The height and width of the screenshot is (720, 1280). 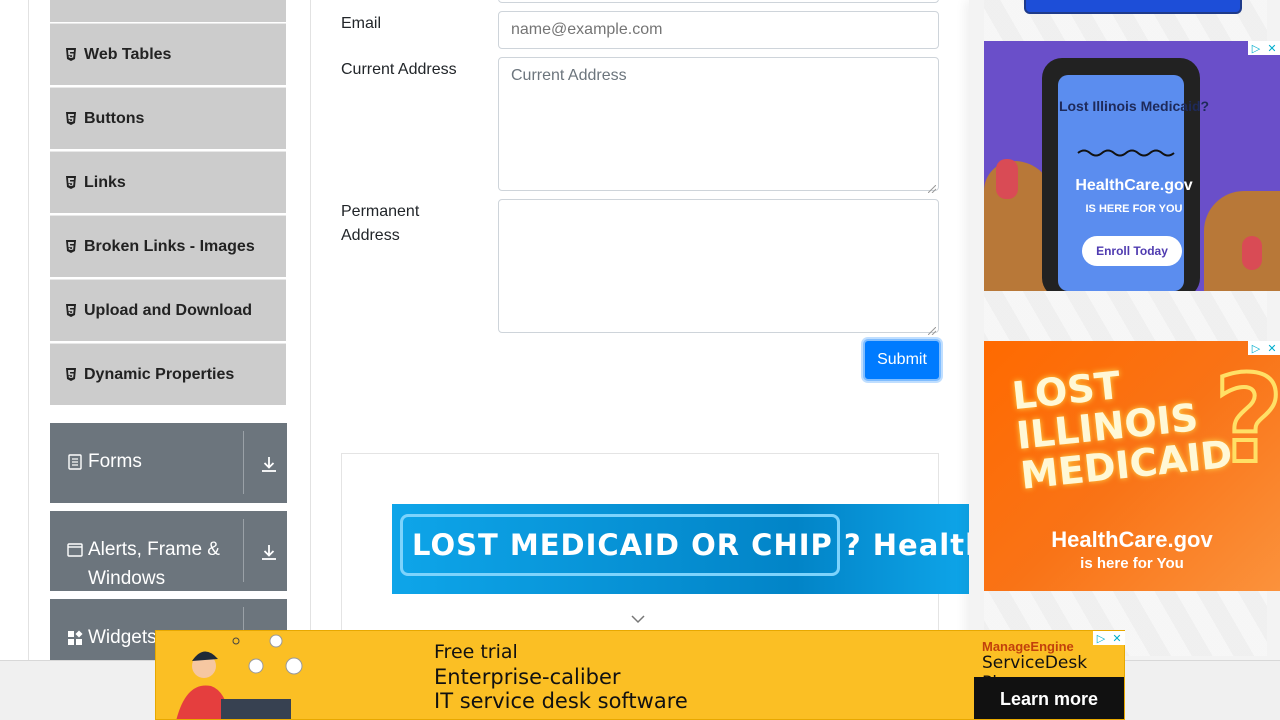 What do you see at coordinates (241, 675) in the screenshot?
I see `person-laptop-illustration` at bounding box center [241, 675].